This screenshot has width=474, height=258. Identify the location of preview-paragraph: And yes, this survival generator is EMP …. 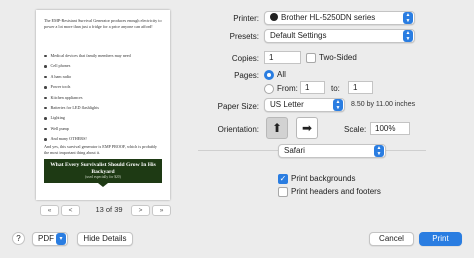
(101, 150).